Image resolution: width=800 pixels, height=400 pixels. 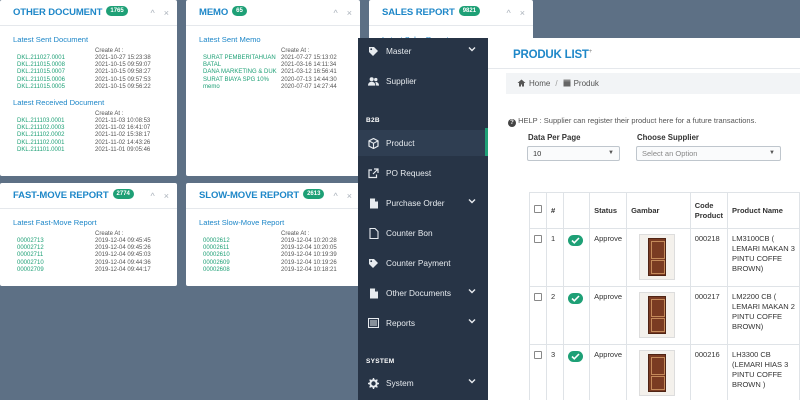 I want to click on sidebar-item-label: PO Request, so click(x=409, y=173).